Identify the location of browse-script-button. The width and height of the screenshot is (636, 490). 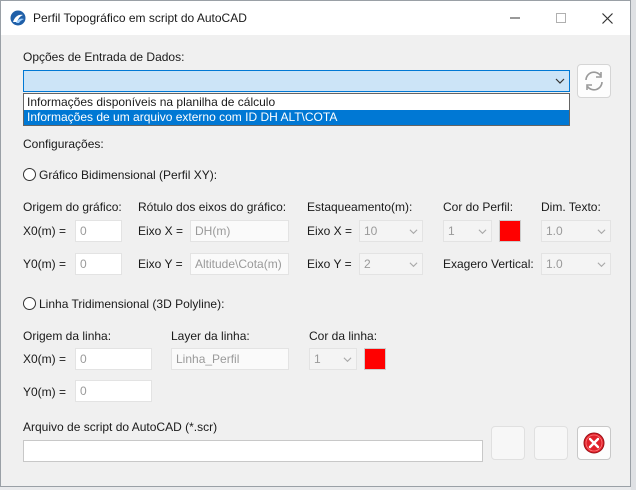
(508, 443).